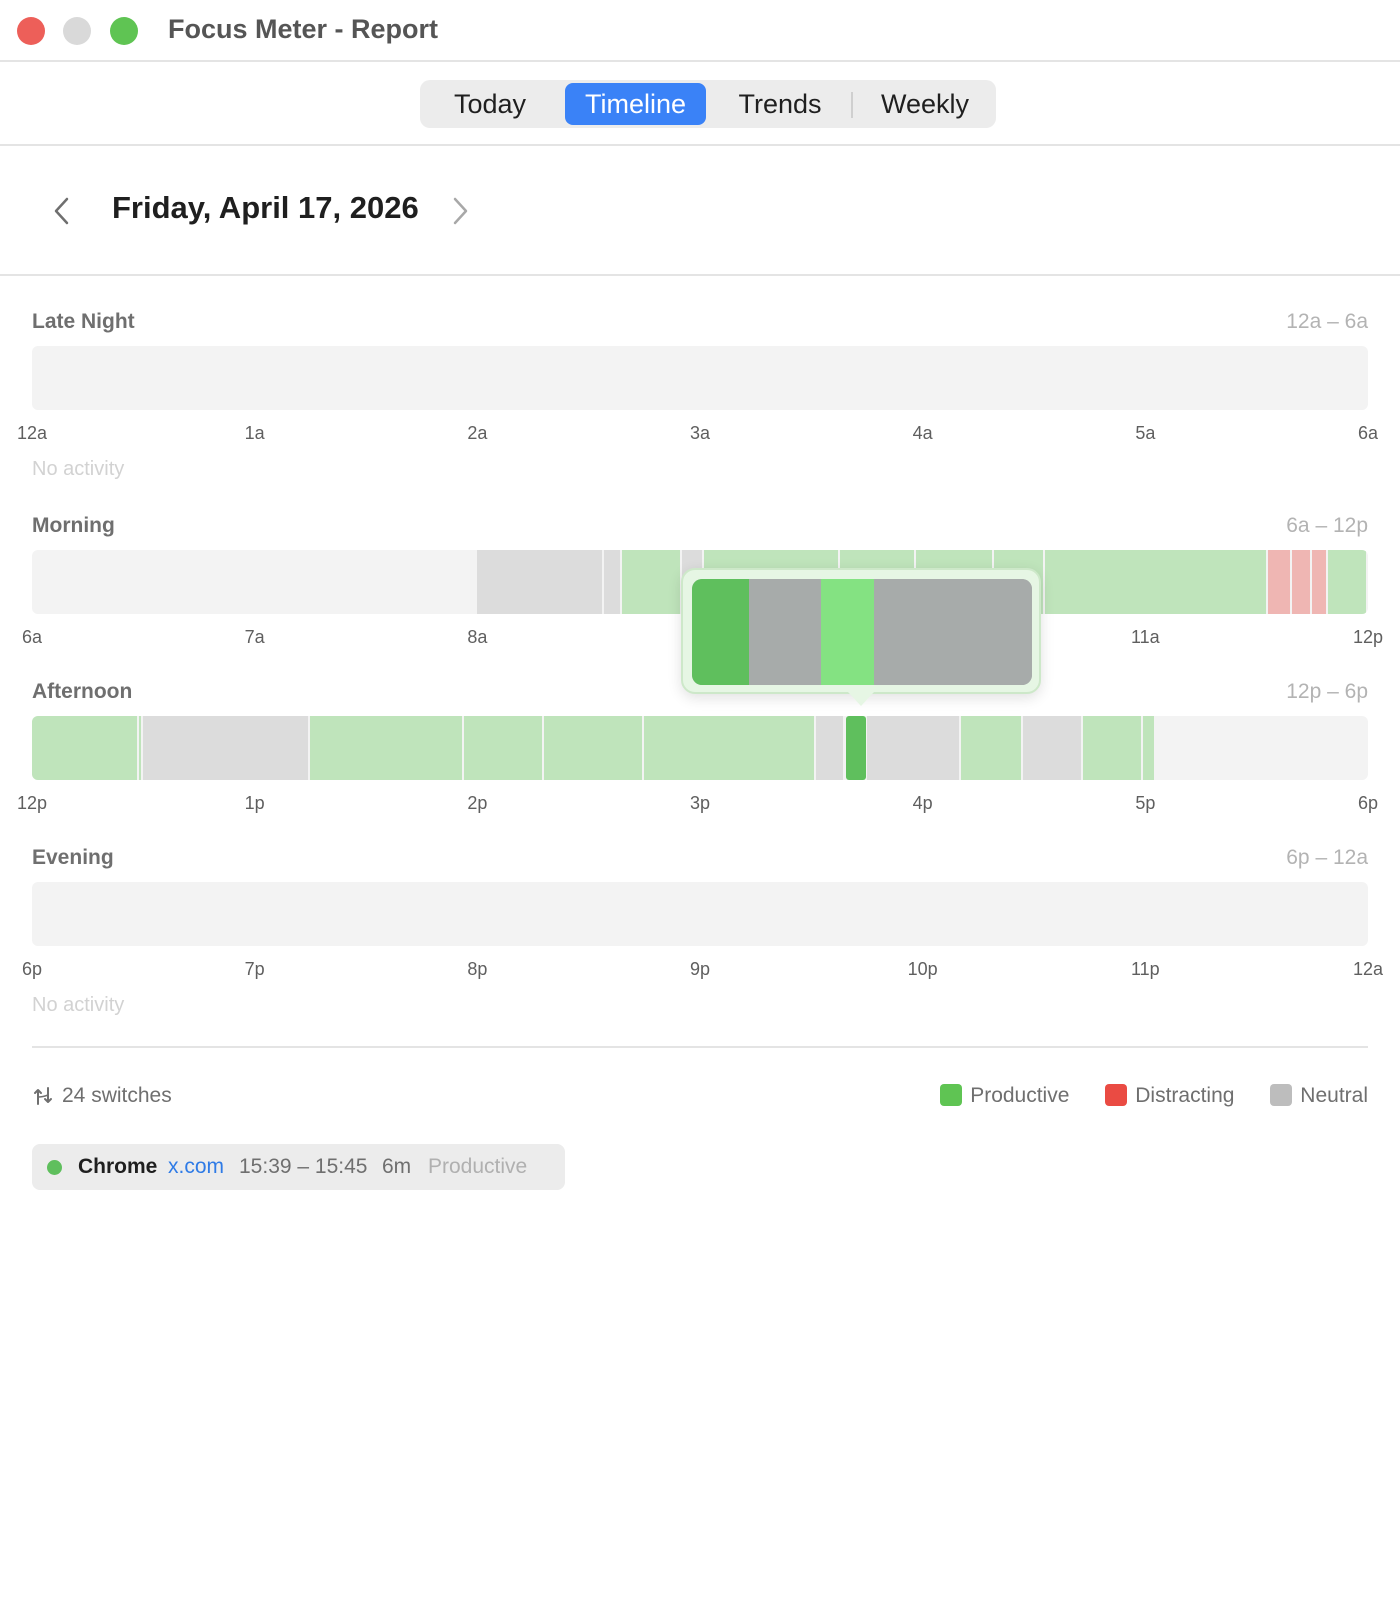  What do you see at coordinates (397, 1166) in the screenshot?
I see `duration: 6m` at bounding box center [397, 1166].